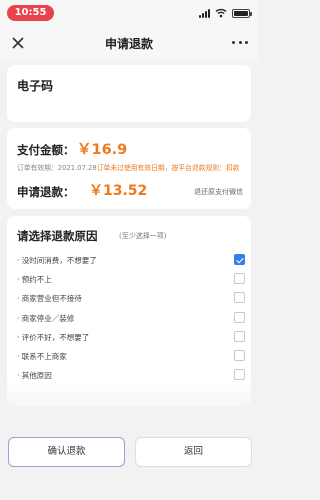 This screenshot has width=320, height=500. Describe the element at coordinates (221, 13) in the screenshot. I see `wifi-icon` at that location.